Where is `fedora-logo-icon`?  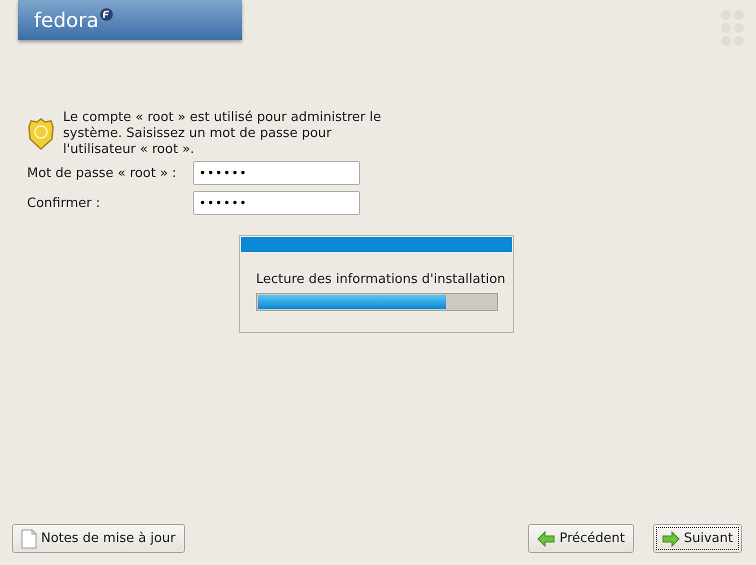
fedora-logo-icon is located at coordinates (106, 14).